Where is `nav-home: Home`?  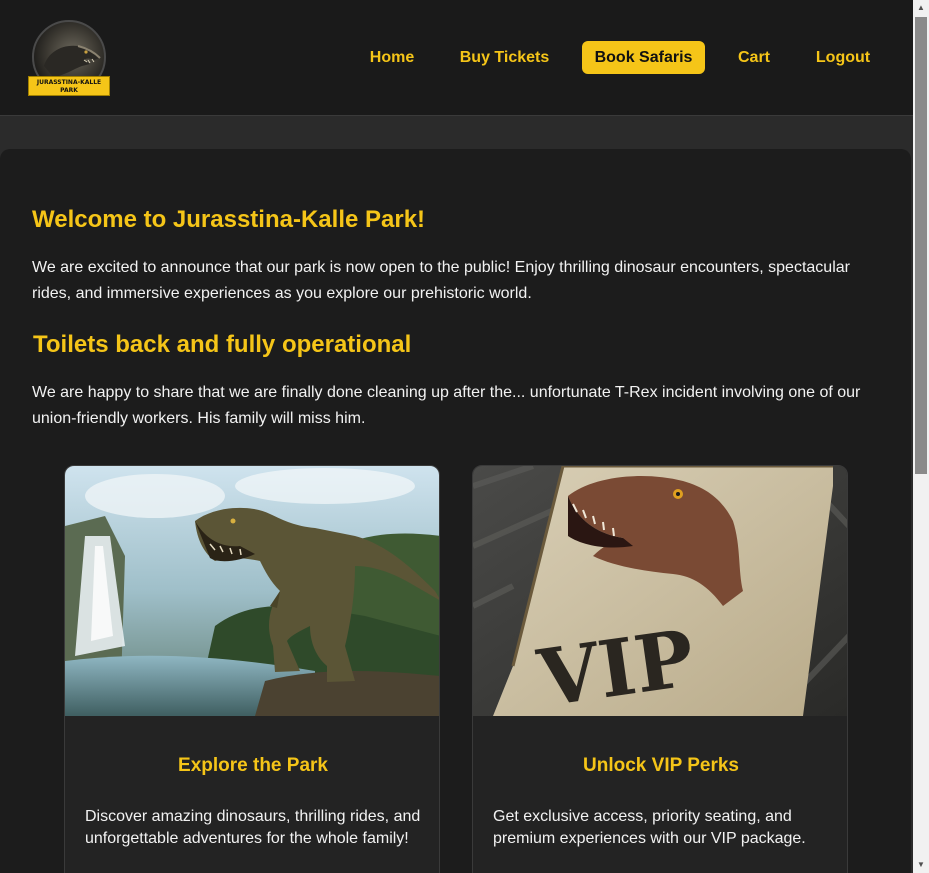 nav-home: Home is located at coordinates (392, 57).